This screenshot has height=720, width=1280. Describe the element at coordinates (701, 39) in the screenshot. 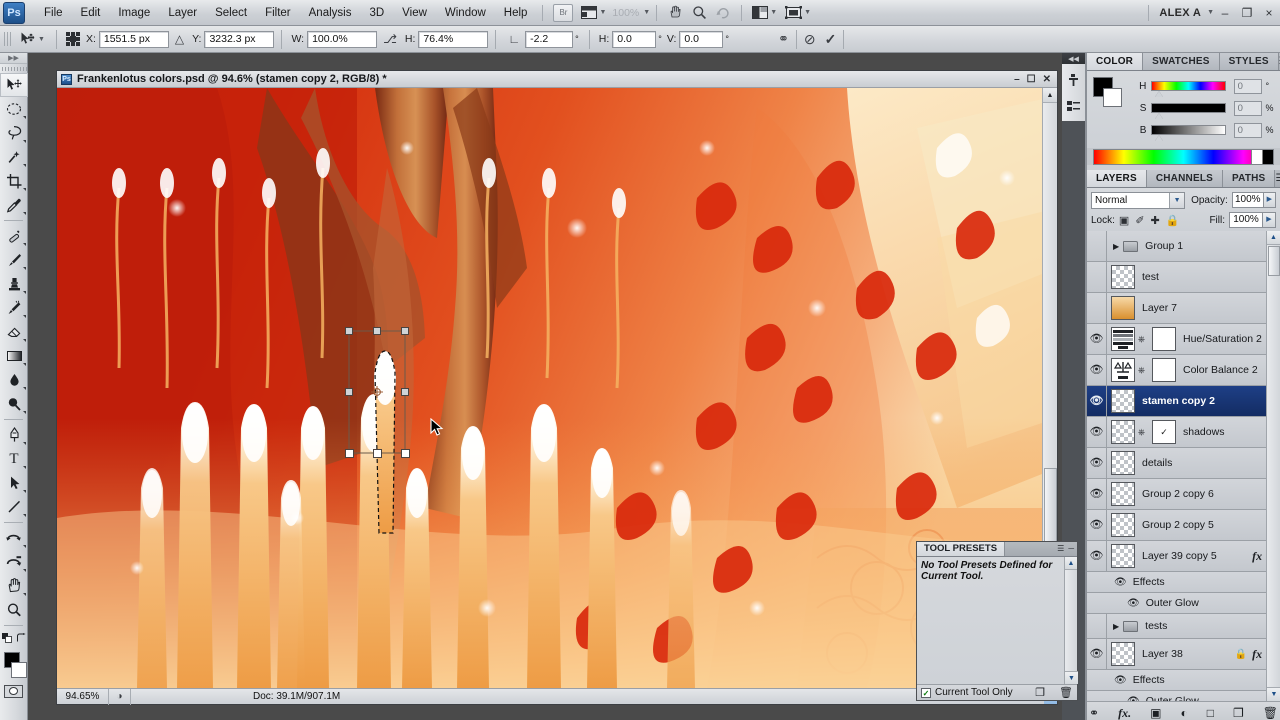

I see `skew-v-input` at that location.